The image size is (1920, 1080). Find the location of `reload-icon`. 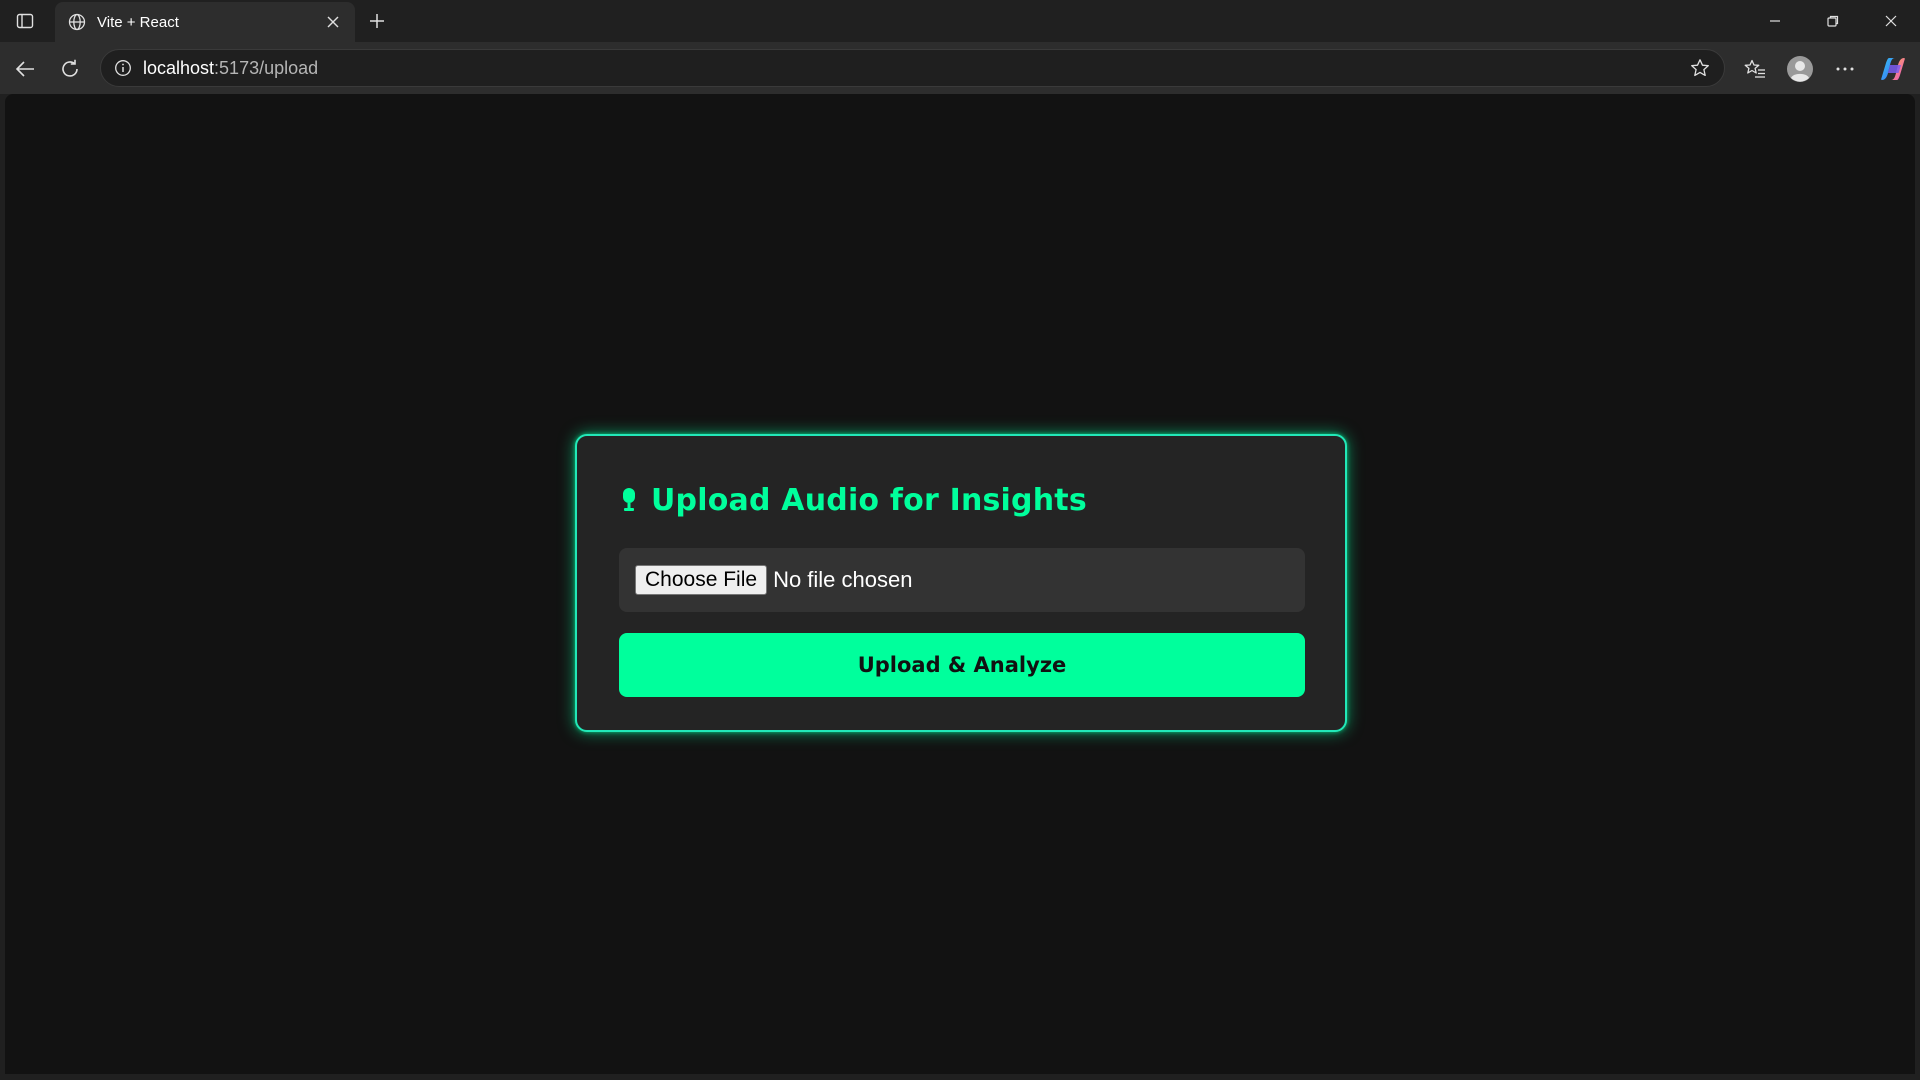

reload-icon is located at coordinates (70, 68).